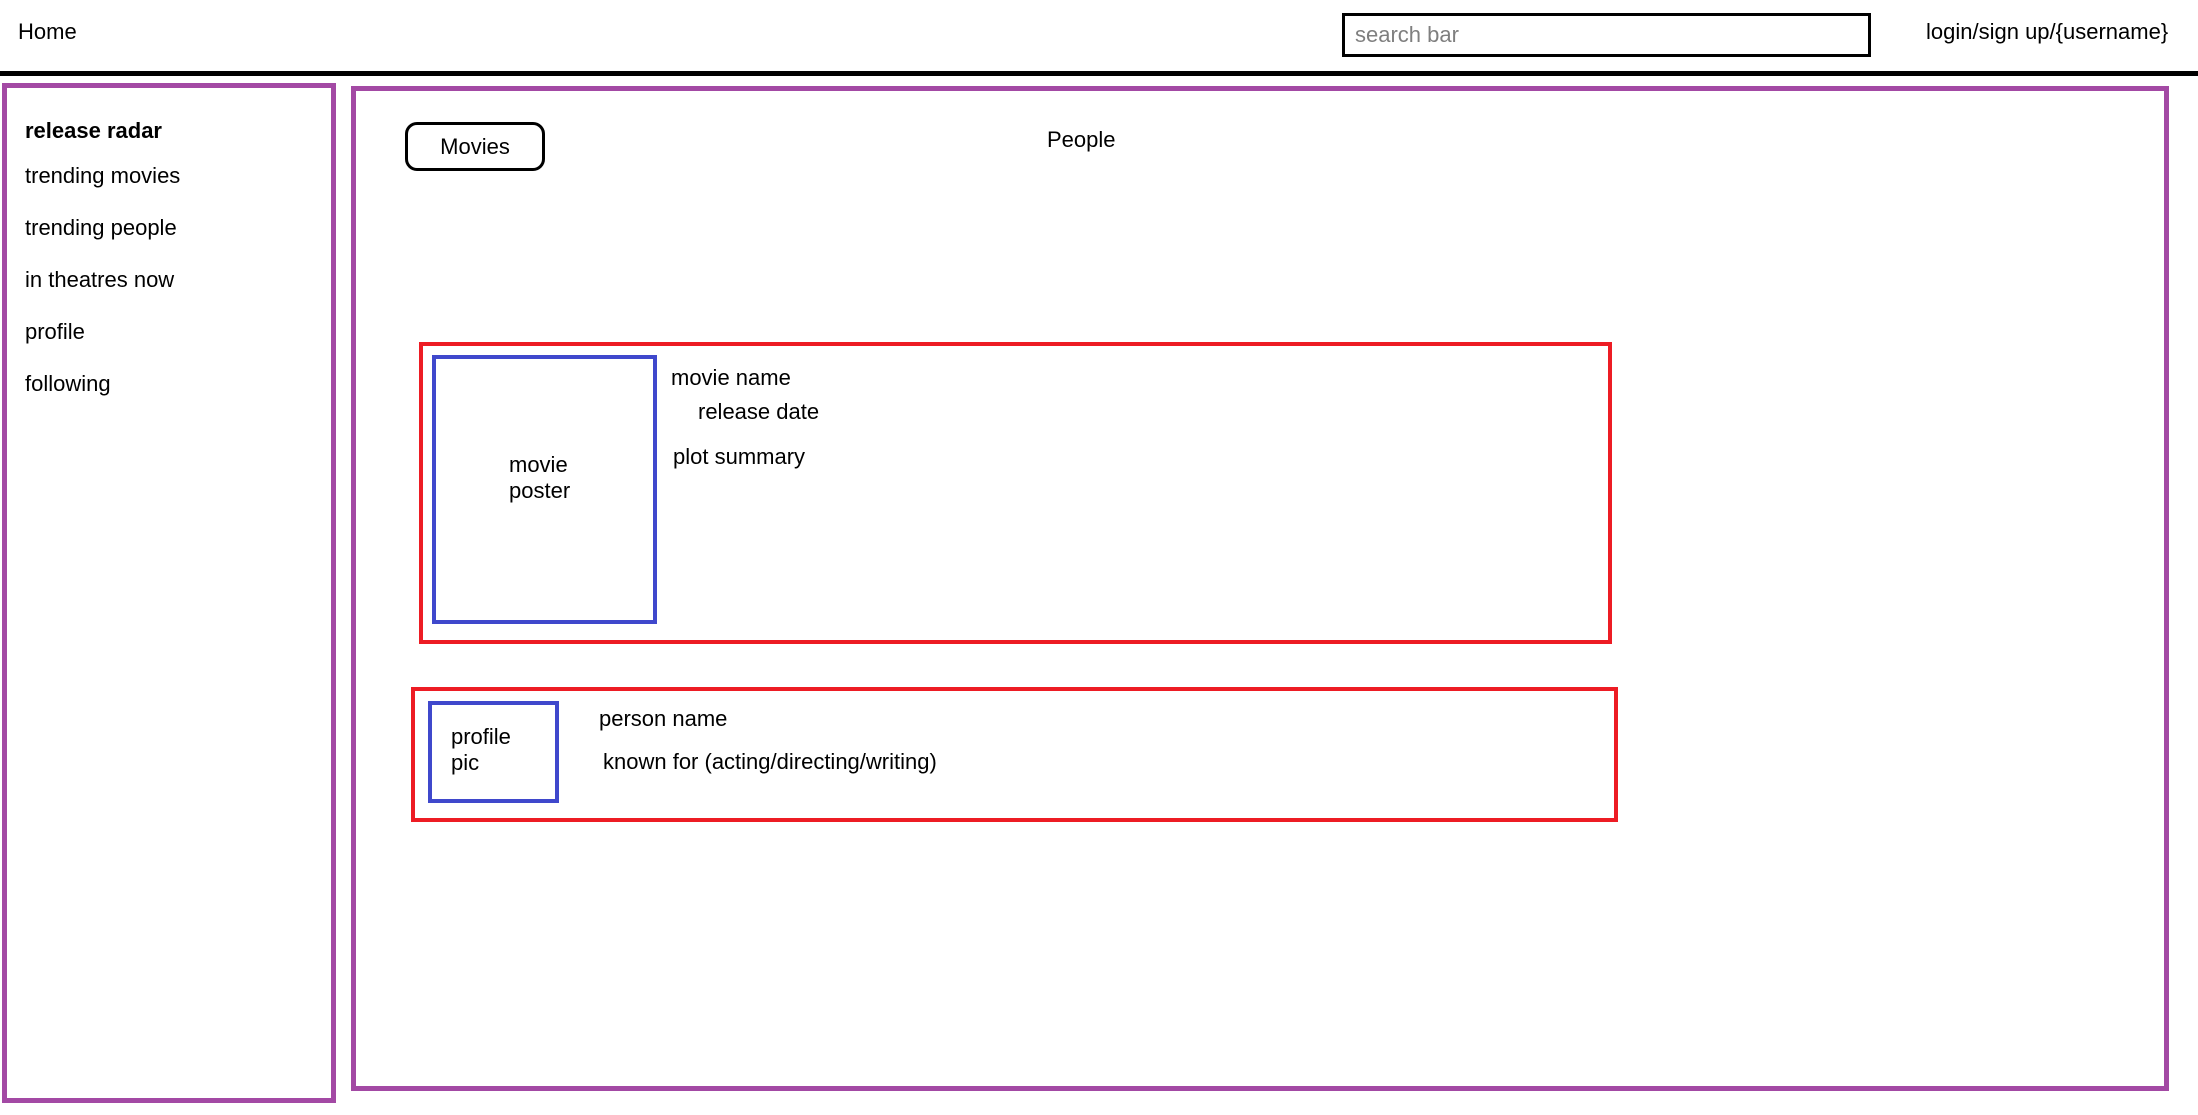 The width and height of the screenshot is (2198, 1115). What do you see at coordinates (1014, 754) in the screenshot?
I see `person-card` at bounding box center [1014, 754].